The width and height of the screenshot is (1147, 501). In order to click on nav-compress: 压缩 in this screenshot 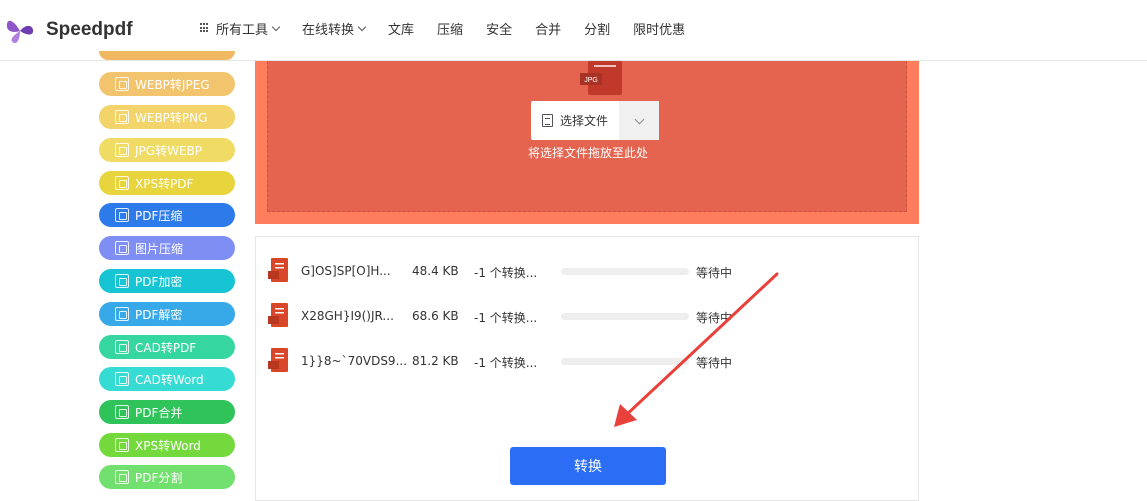, I will do `click(450, 28)`.